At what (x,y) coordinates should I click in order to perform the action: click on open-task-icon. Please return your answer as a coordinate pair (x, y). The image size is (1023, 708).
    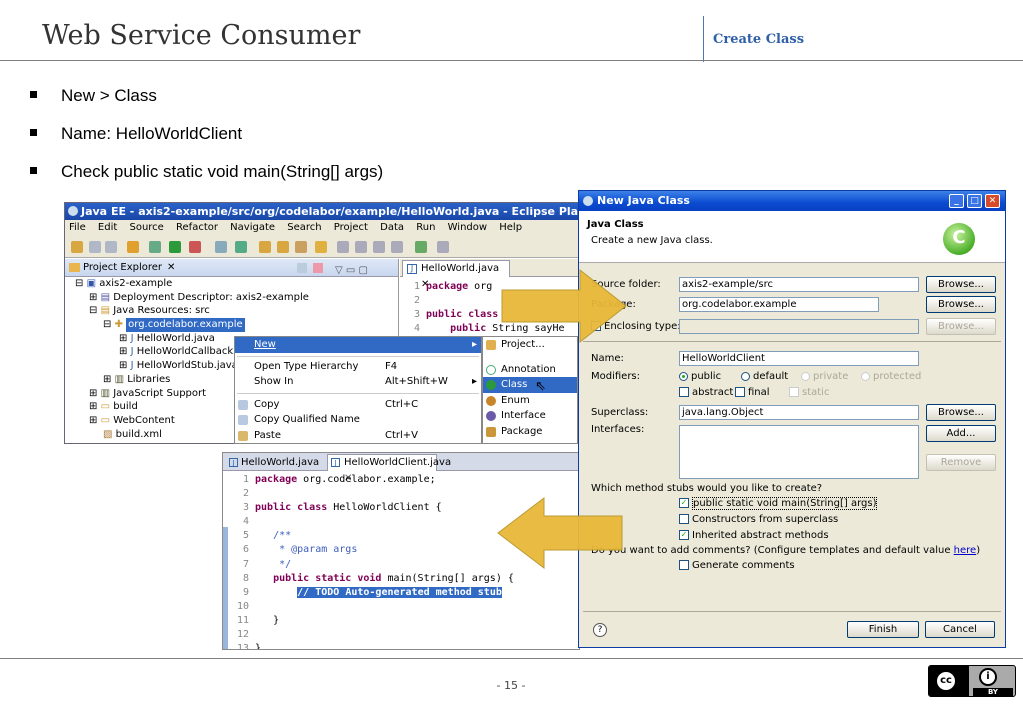
    Looking at the image, I should click on (283, 247).